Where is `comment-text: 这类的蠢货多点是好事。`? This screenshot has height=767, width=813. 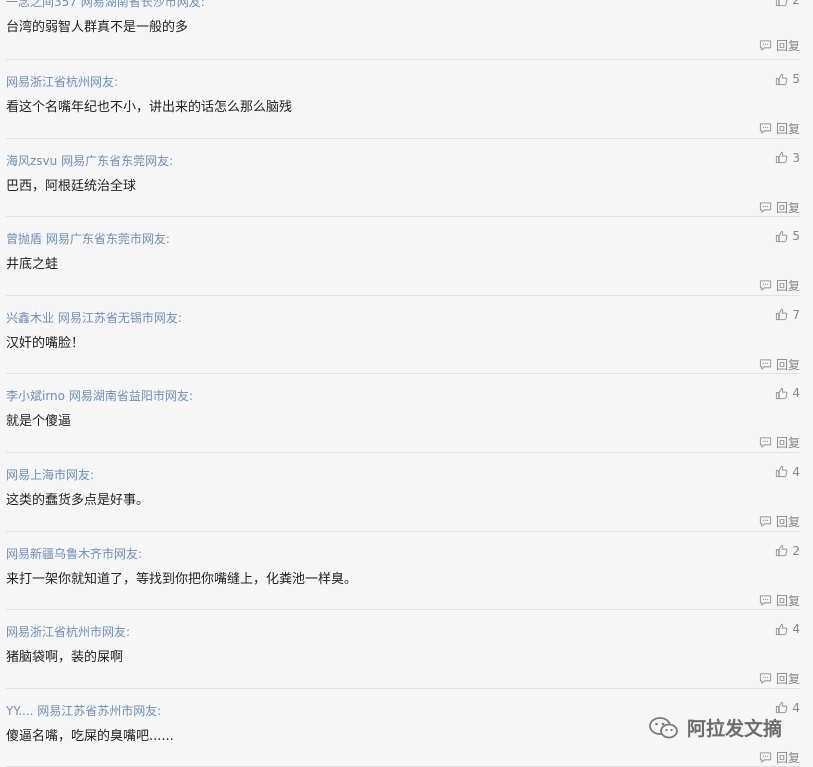 comment-text: 这类的蠢货多点是好事。 is located at coordinates (78, 500).